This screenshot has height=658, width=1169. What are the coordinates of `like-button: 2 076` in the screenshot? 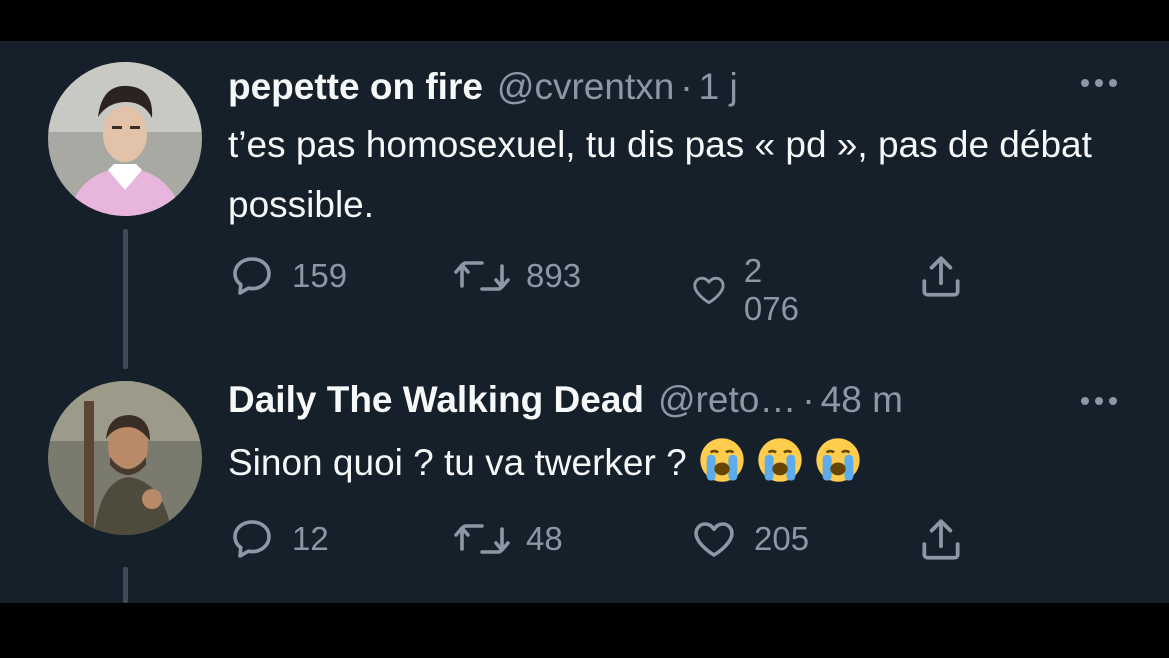 It's located at (749, 290).